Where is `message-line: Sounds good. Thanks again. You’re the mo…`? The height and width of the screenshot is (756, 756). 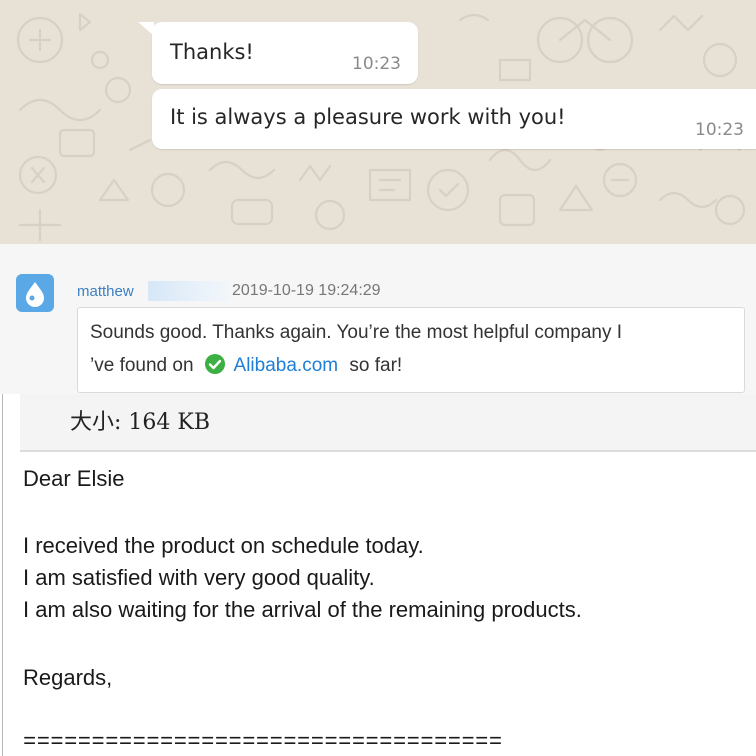 message-line: Sounds good. Thanks again. You’re the mo… is located at coordinates (356, 332).